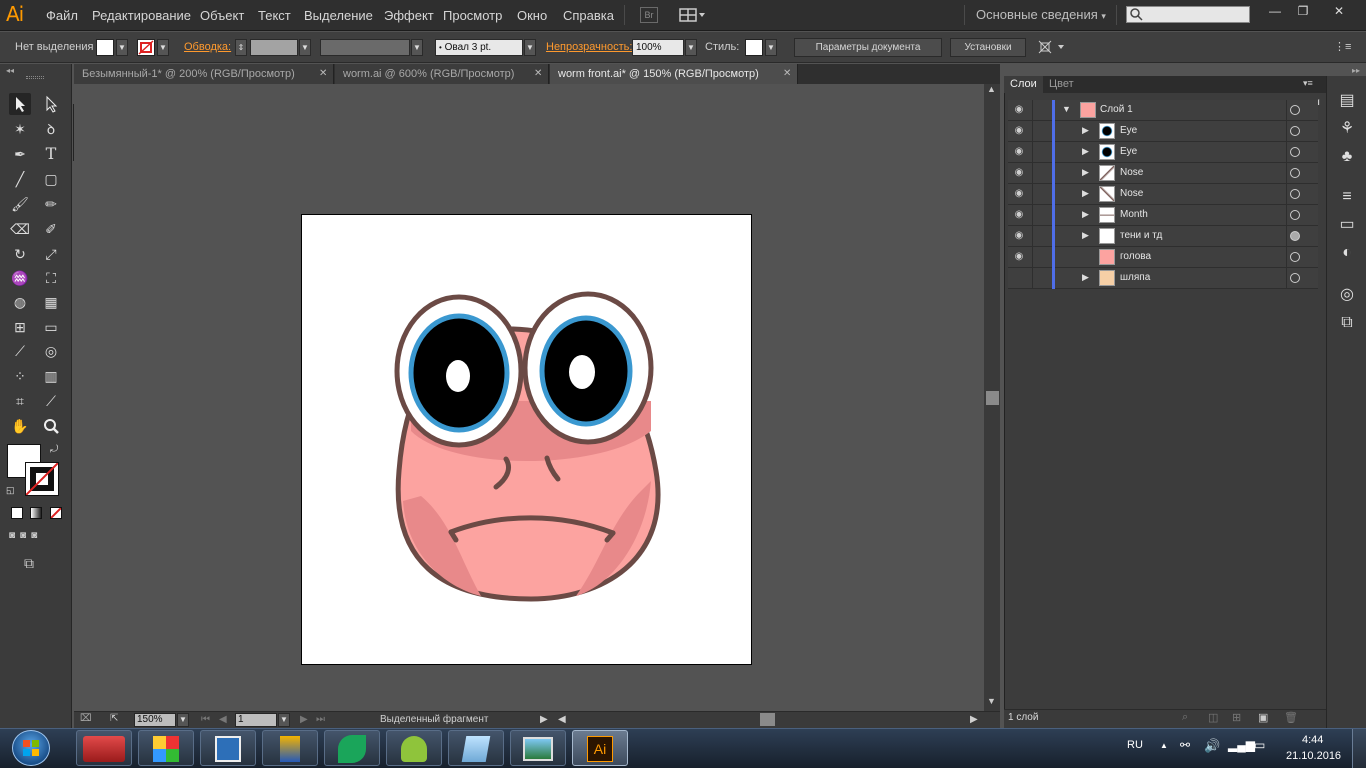 The image size is (1366, 768). What do you see at coordinates (658, 47) in the screenshot?
I see `opacity-input: 100%` at bounding box center [658, 47].